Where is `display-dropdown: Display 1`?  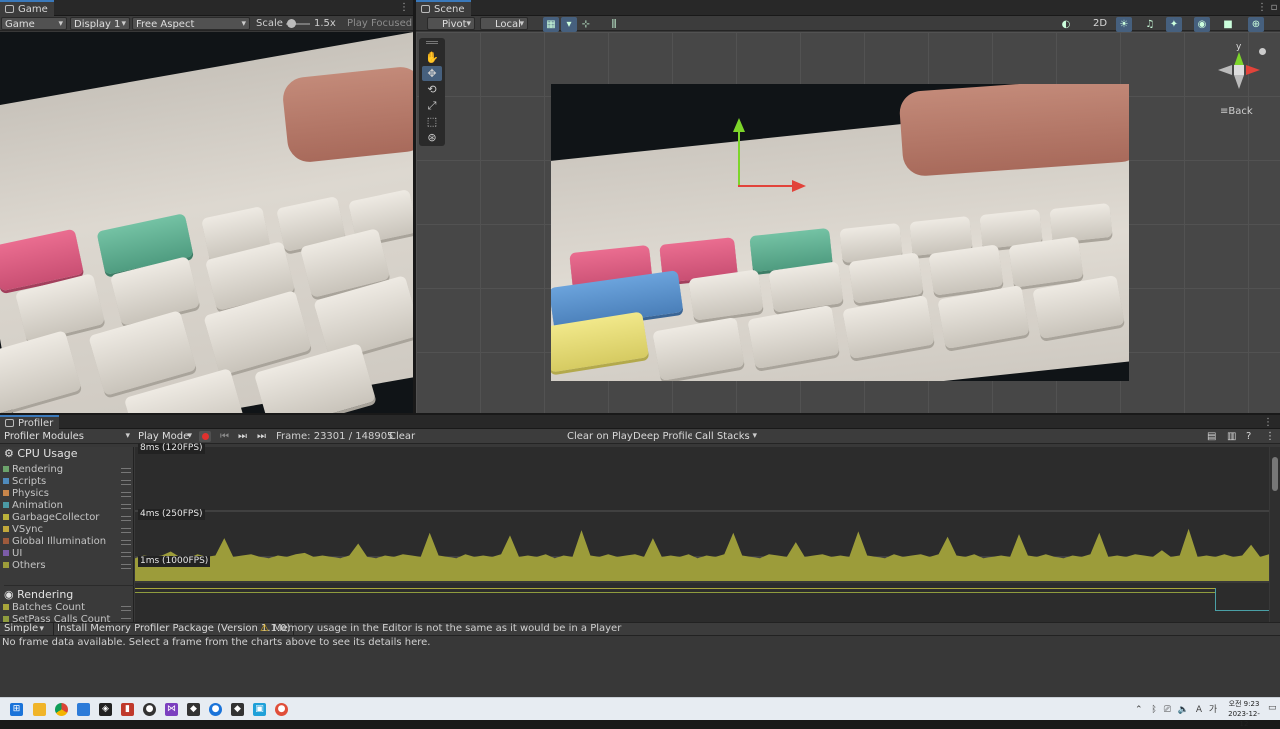
display-dropdown: Display 1 is located at coordinates (100, 23).